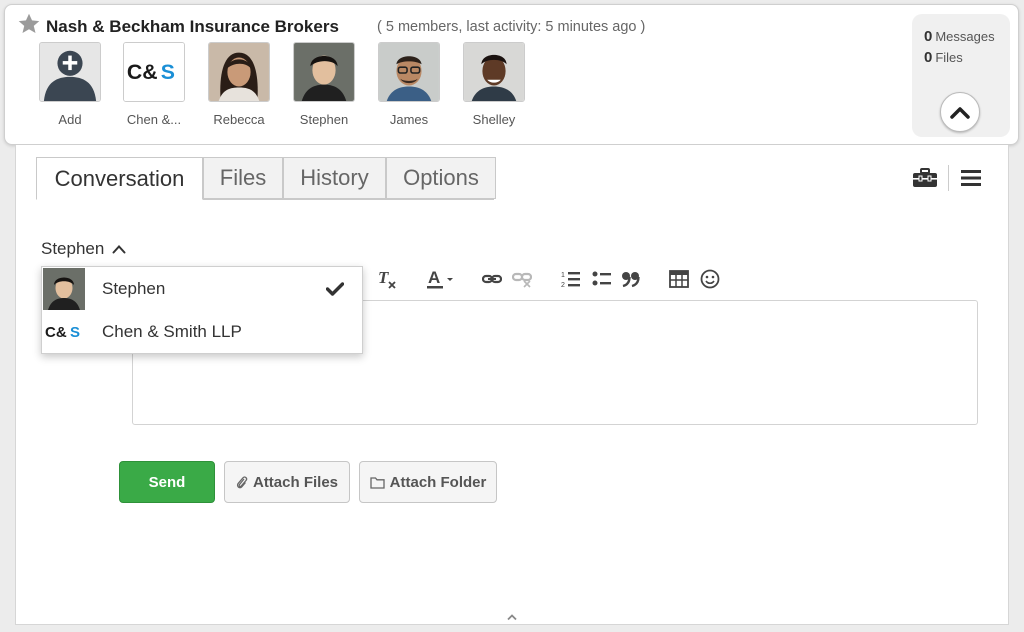  I want to click on table-button, so click(679, 279).